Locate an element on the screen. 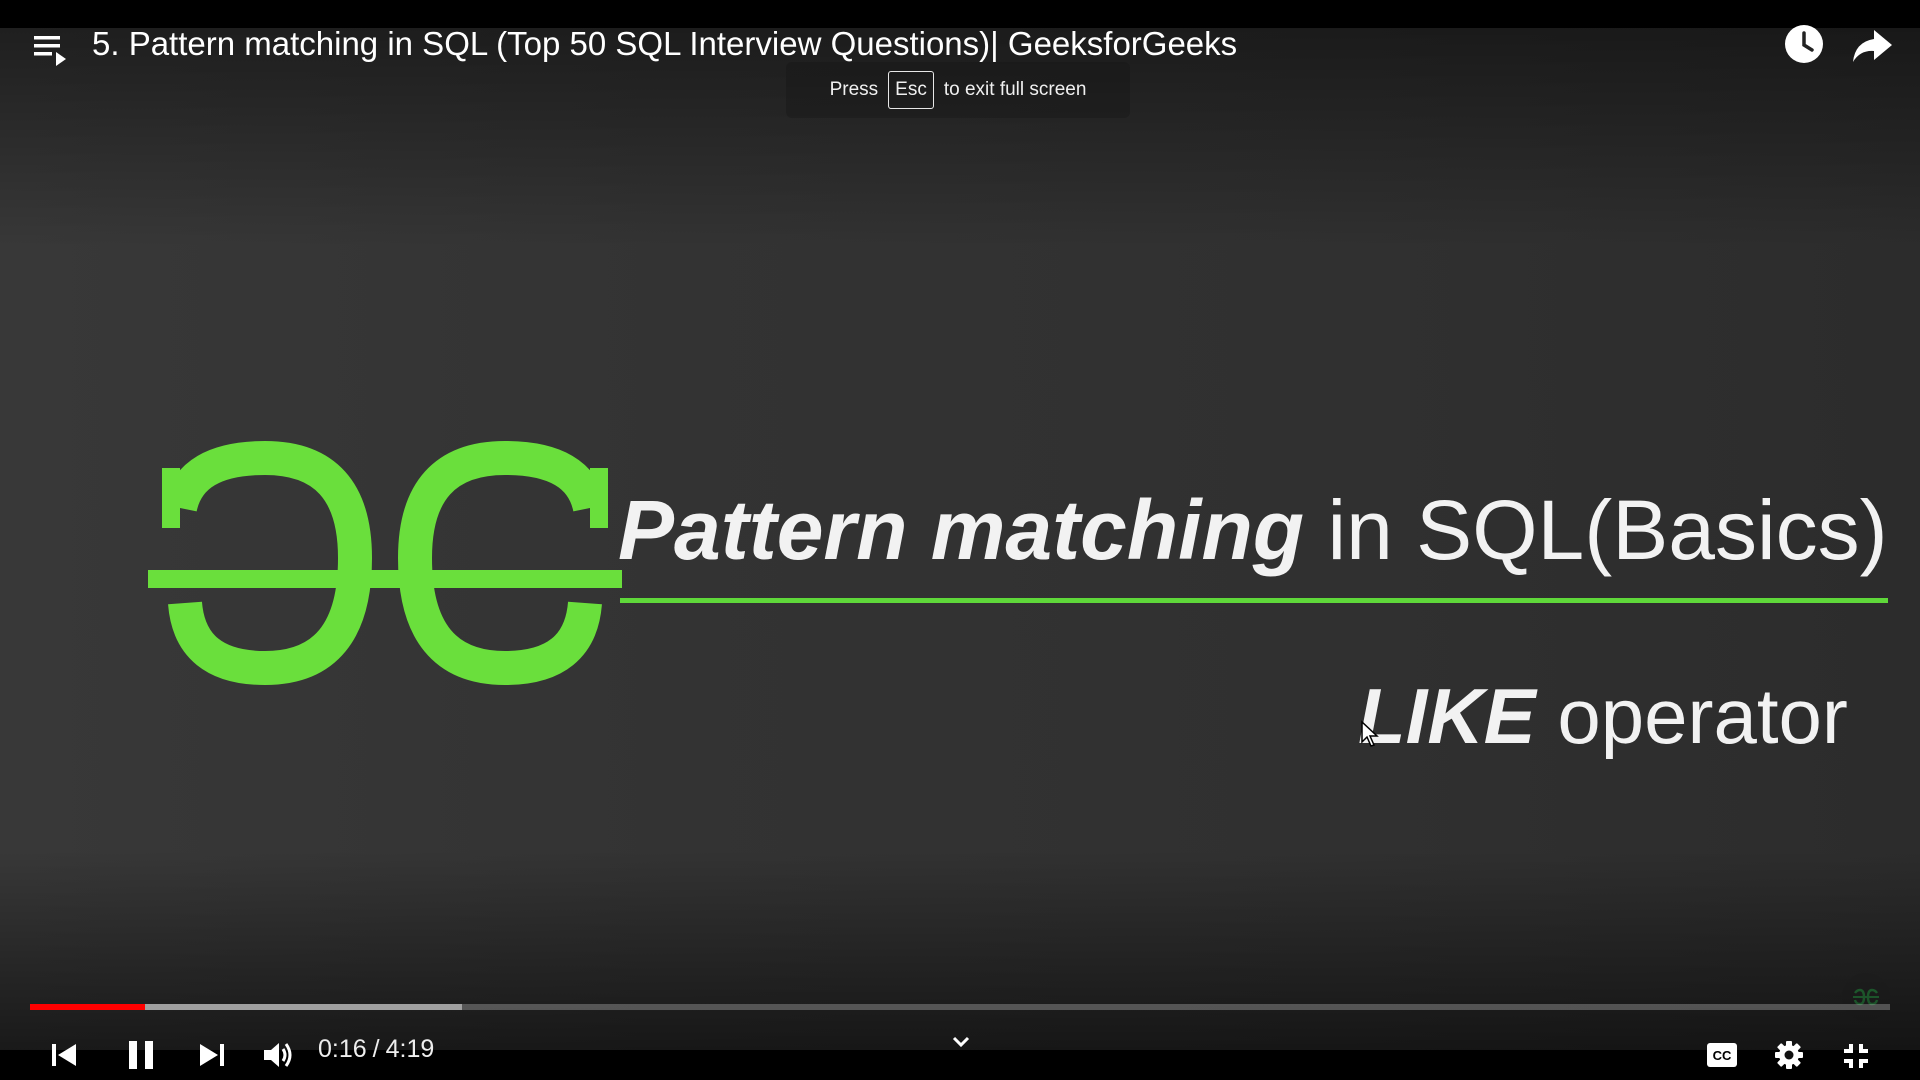 The height and width of the screenshot is (1080, 1920). slide-title-rest: in SQL(Basics) is located at coordinates (1596, 530).